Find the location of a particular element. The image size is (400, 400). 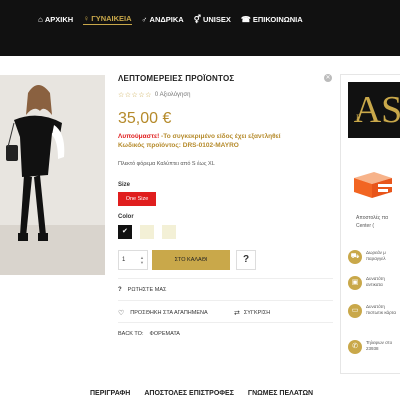

color-swatch-black is located at coordinates (125, 232).